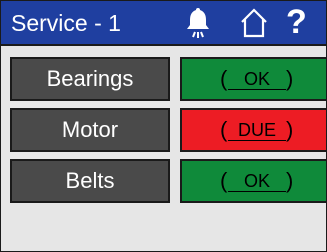  Describe the element at coordinates (66, 23) in the screenshot. I see `page-title: Service - 1` at that location.